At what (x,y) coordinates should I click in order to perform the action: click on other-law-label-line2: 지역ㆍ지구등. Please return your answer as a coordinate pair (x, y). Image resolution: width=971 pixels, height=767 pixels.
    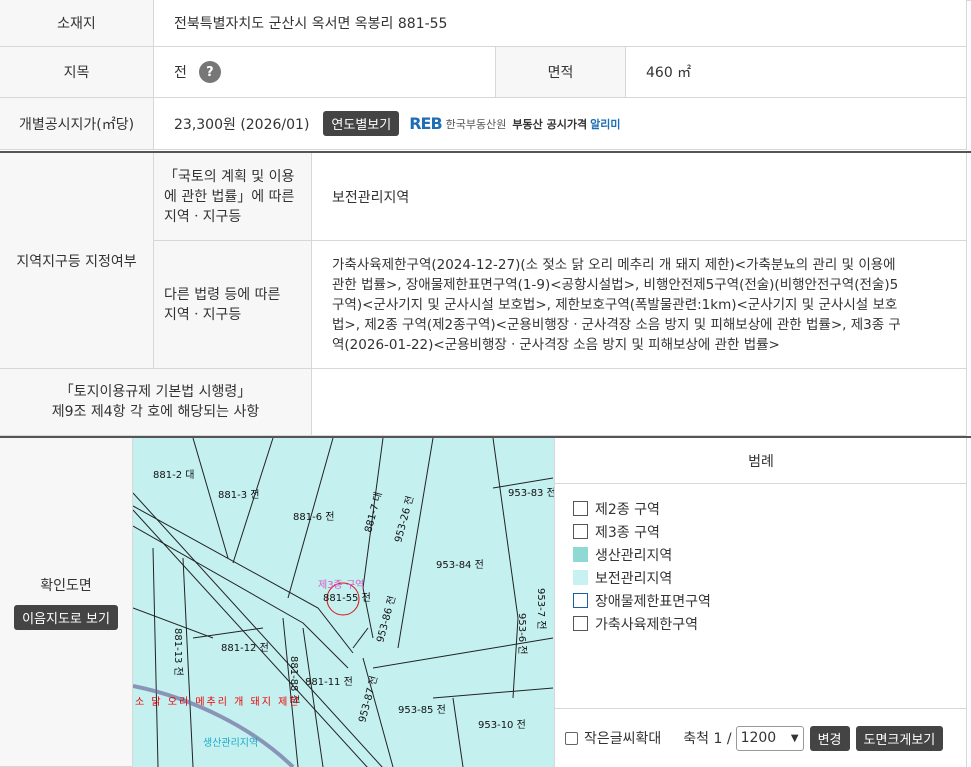
    Looking at the image, I should click on (203, 314).